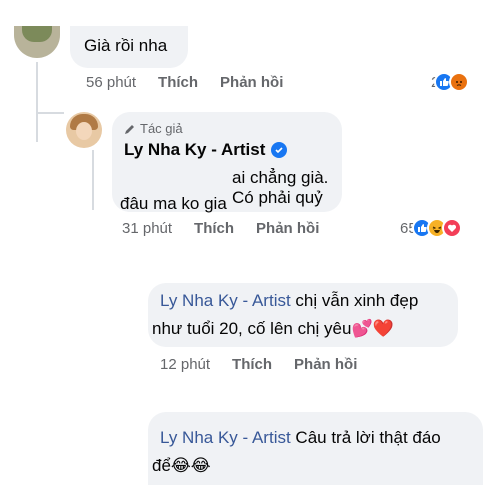  I want to click on comment-text-line1: Ly Nha Ky - Artist chị vẫn xinh đẹp, so click(289, 301).